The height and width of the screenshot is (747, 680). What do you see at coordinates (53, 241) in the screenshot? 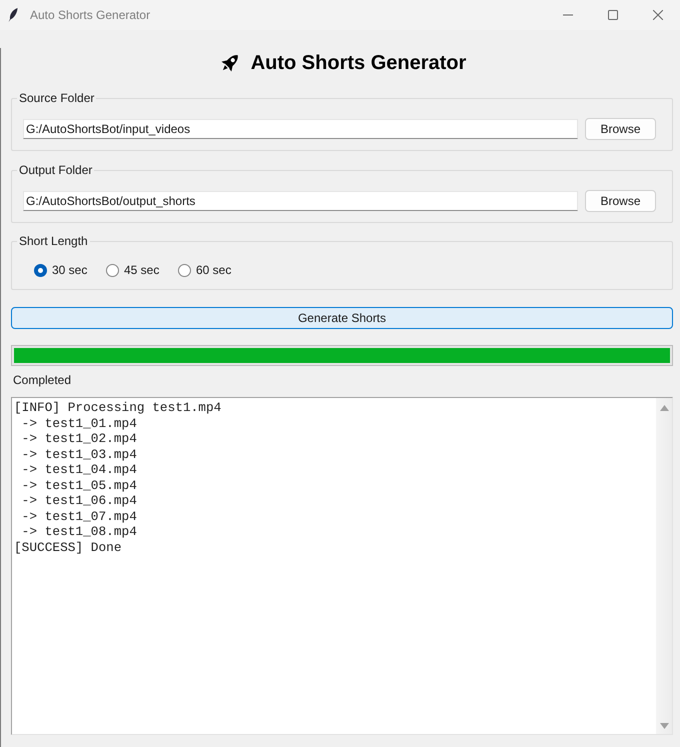
I see `section-label: Short Length` at bounding box center [53, 241].